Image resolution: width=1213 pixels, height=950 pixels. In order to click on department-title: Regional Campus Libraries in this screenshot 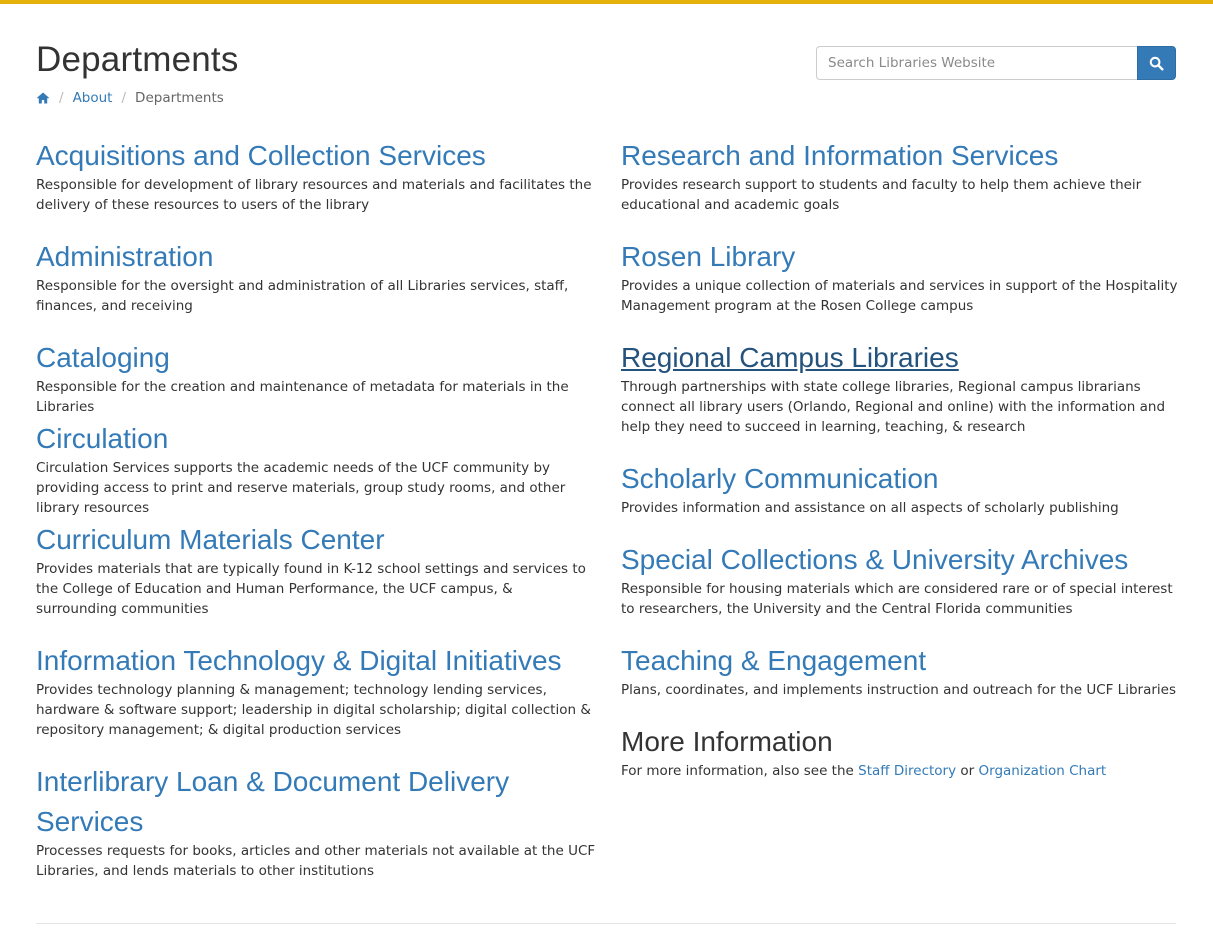, I will do `click(901, 358)`.